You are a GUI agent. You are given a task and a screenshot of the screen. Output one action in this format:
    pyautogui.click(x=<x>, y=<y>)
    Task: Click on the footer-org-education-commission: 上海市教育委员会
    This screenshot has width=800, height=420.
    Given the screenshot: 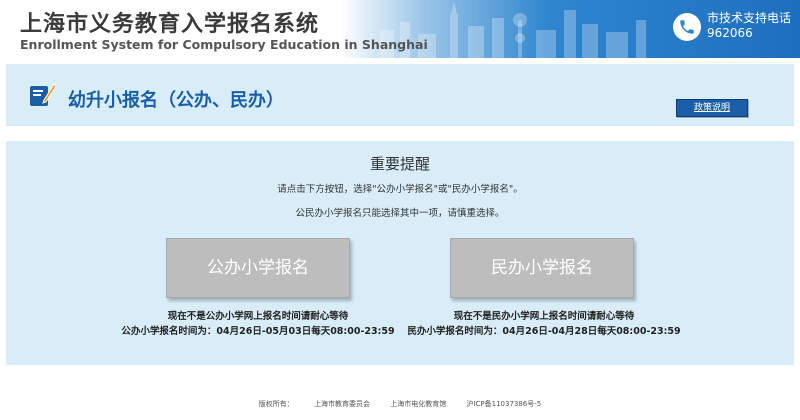 What is the action you would take?
    pyautogui.click(x=341, y=404)
    